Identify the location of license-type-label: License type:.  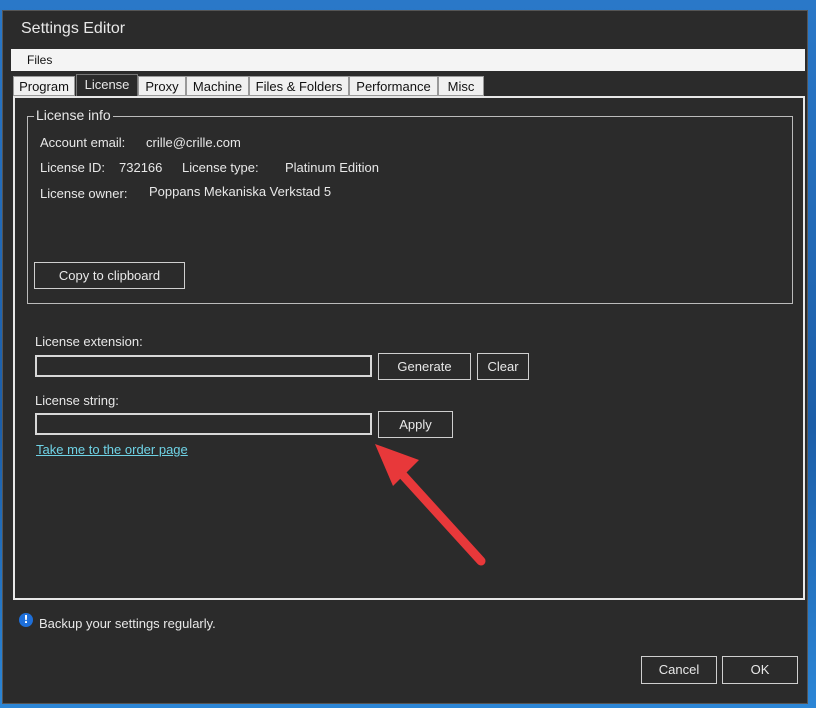
(220, 167).